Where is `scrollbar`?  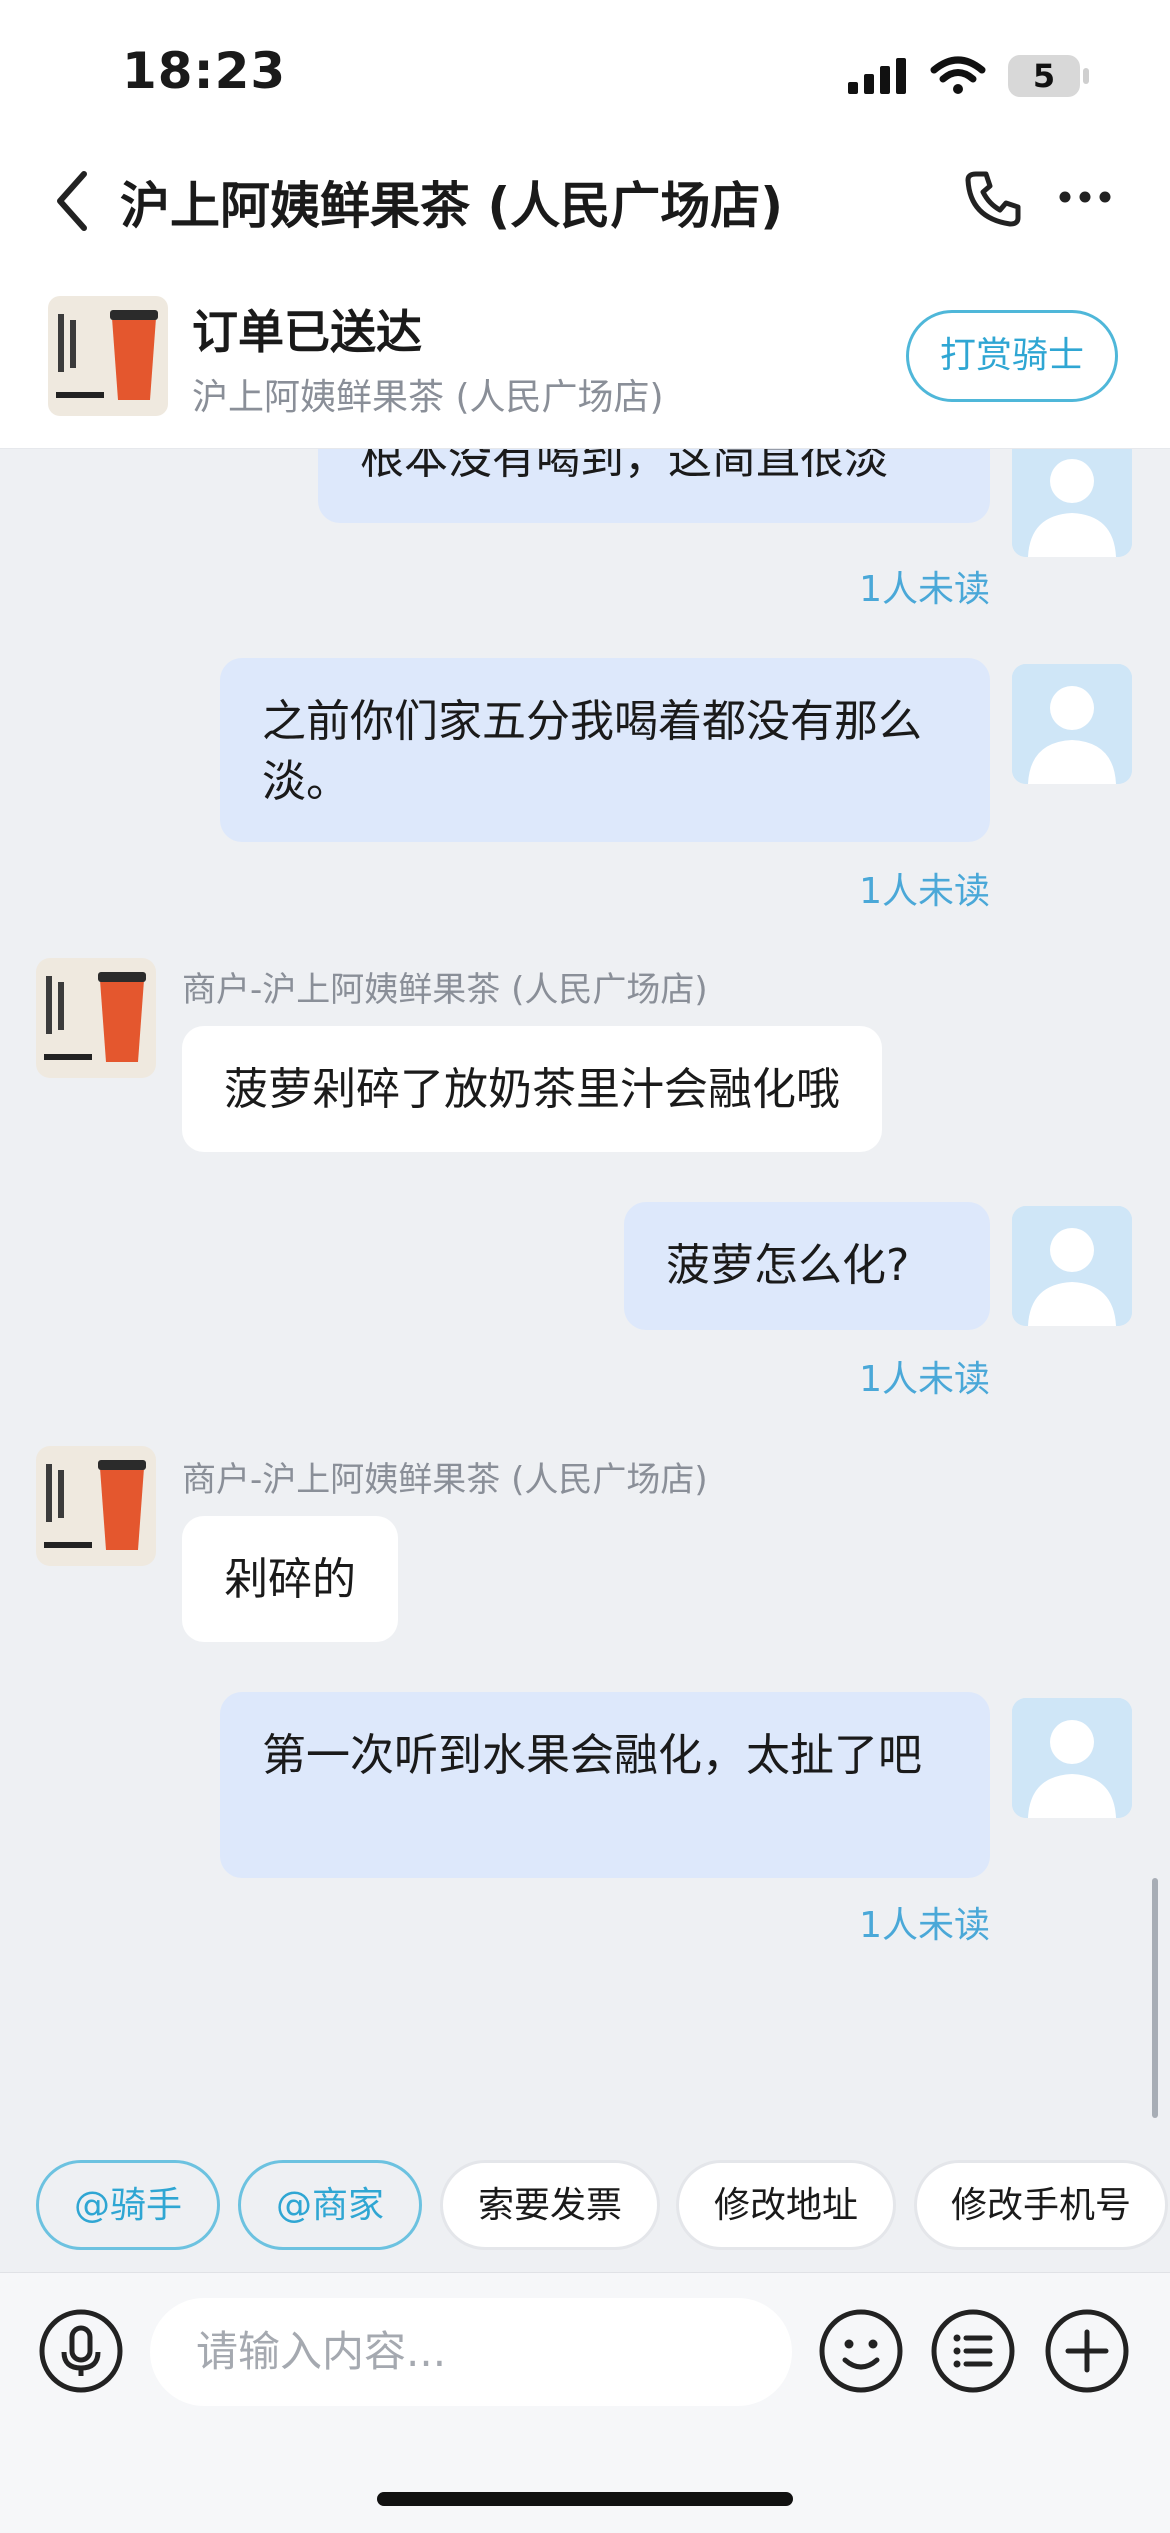
scrollbar is located at coordinates (1155, 1998).